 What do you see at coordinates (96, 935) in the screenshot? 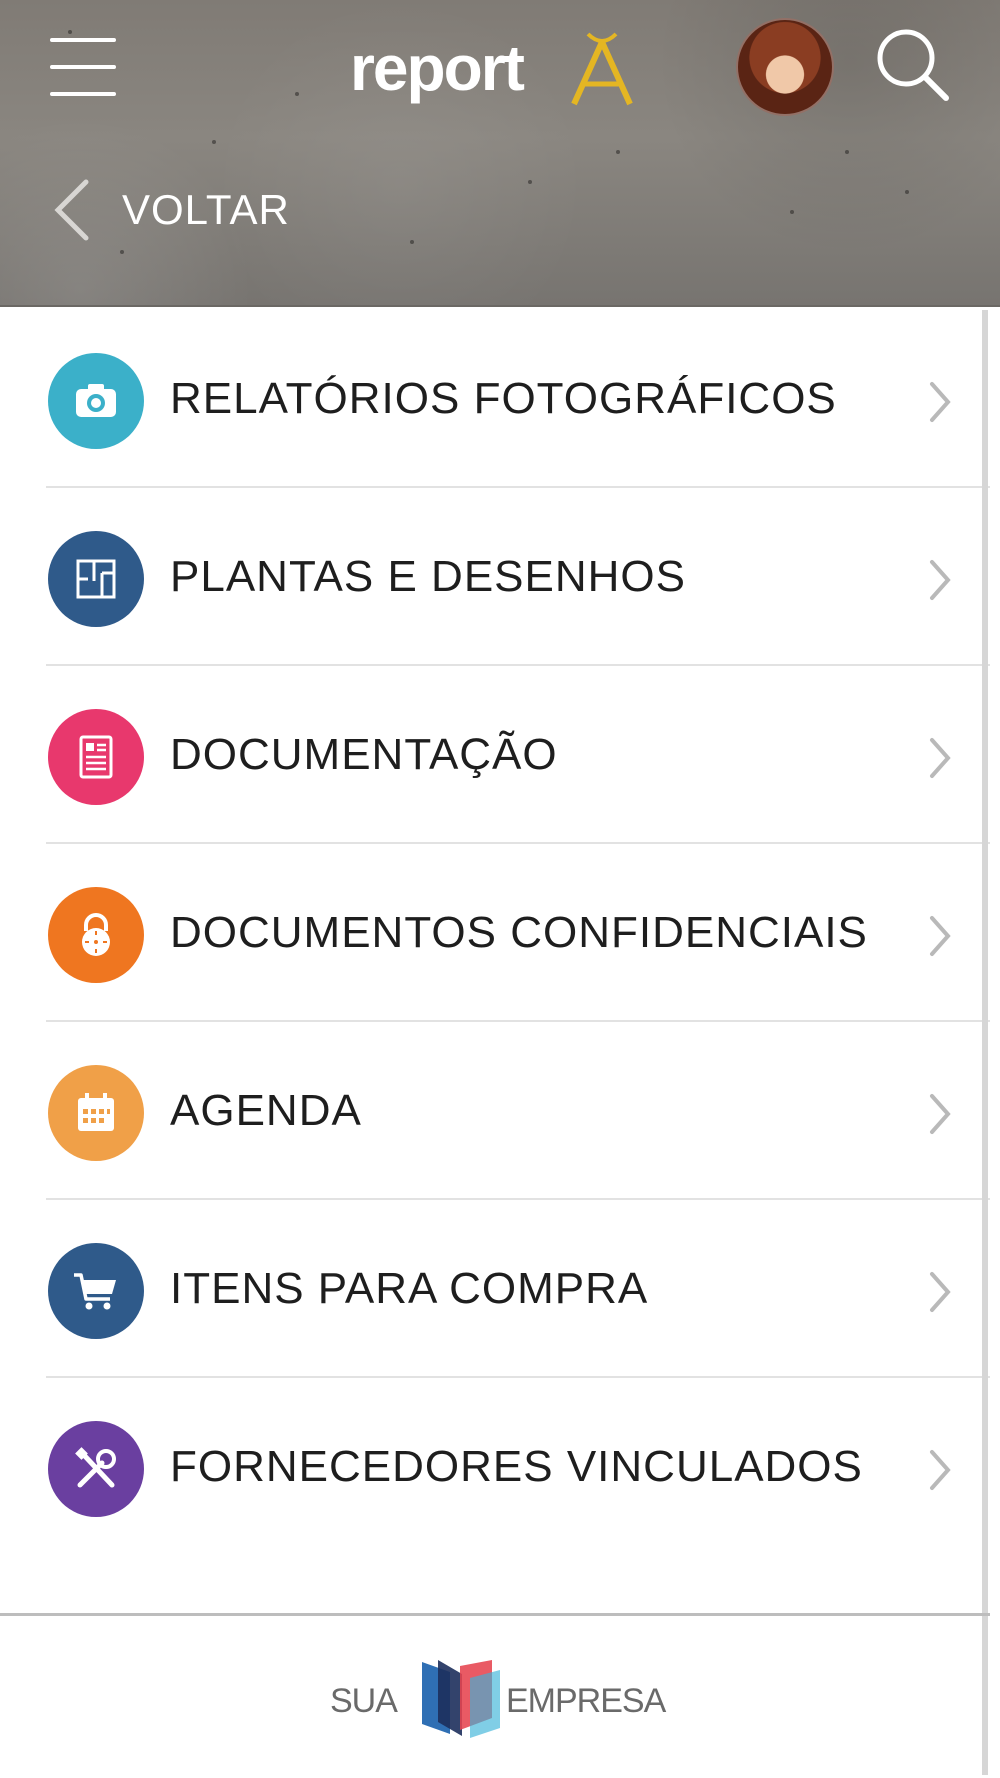
I see `lock-icon` at bounding box center [96, 935].